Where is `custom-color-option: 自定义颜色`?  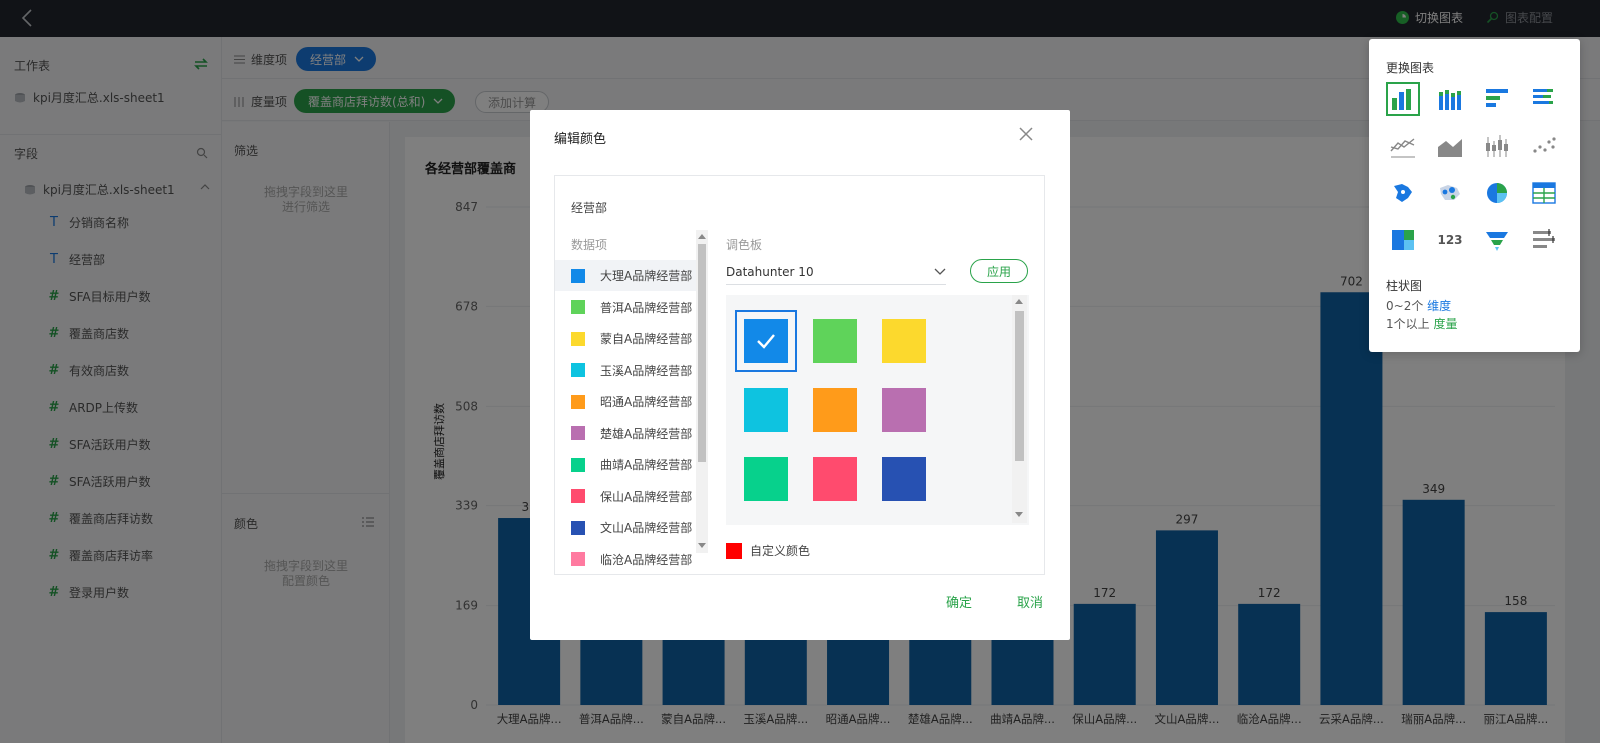
custom-color-option: 自定义颜色 is located at coordinates (768, 550).